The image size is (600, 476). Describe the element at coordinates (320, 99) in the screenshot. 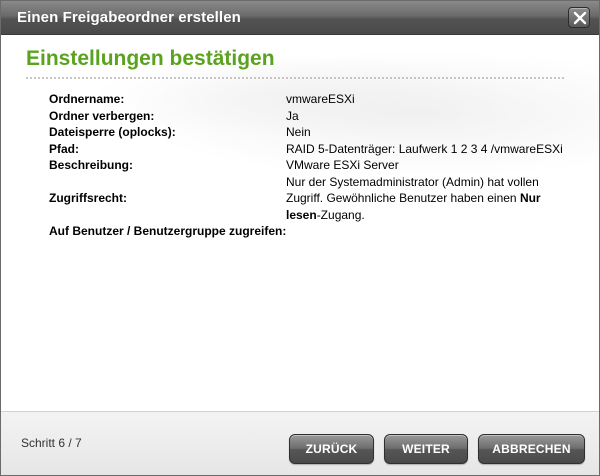

I see `value-folder-name: vmwareESXi` at that location.